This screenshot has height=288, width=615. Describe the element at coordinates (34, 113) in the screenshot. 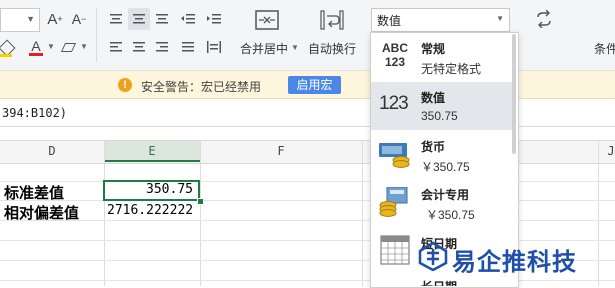

I see `formula-text: 394:B102)` at that location.